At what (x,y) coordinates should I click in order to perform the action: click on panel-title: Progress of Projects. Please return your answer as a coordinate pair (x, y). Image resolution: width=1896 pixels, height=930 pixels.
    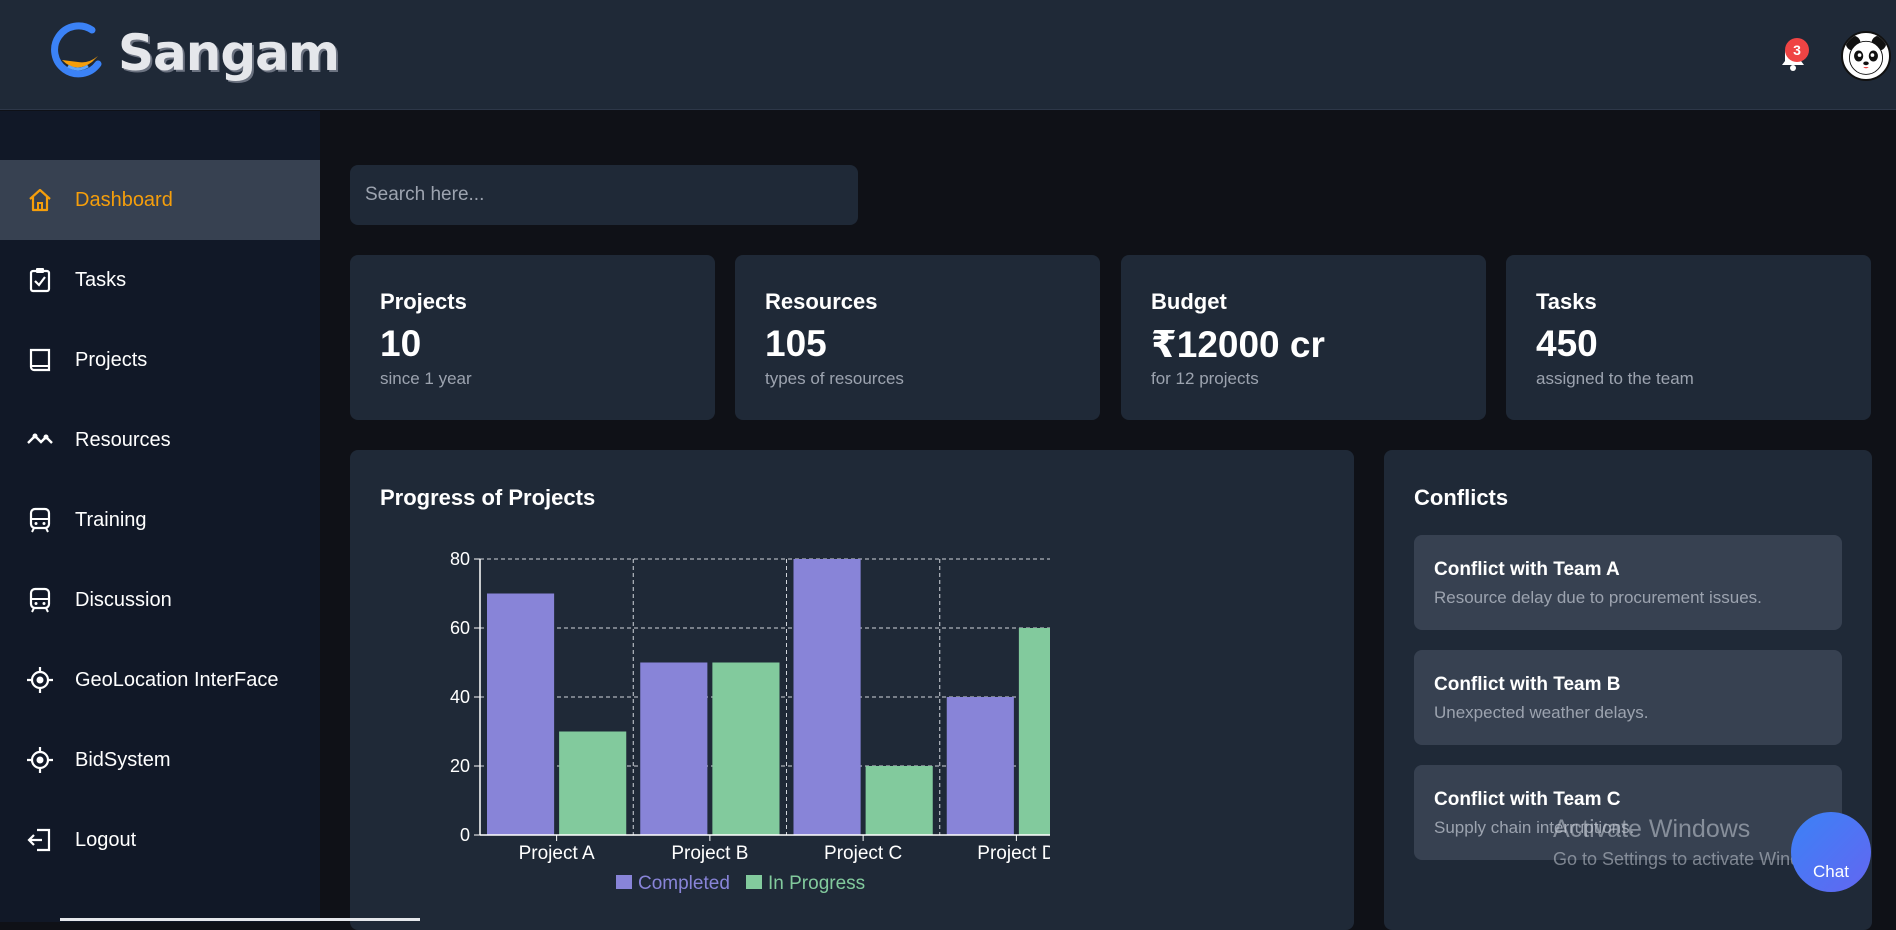
    Looking at the image, I should click on (488, 497).